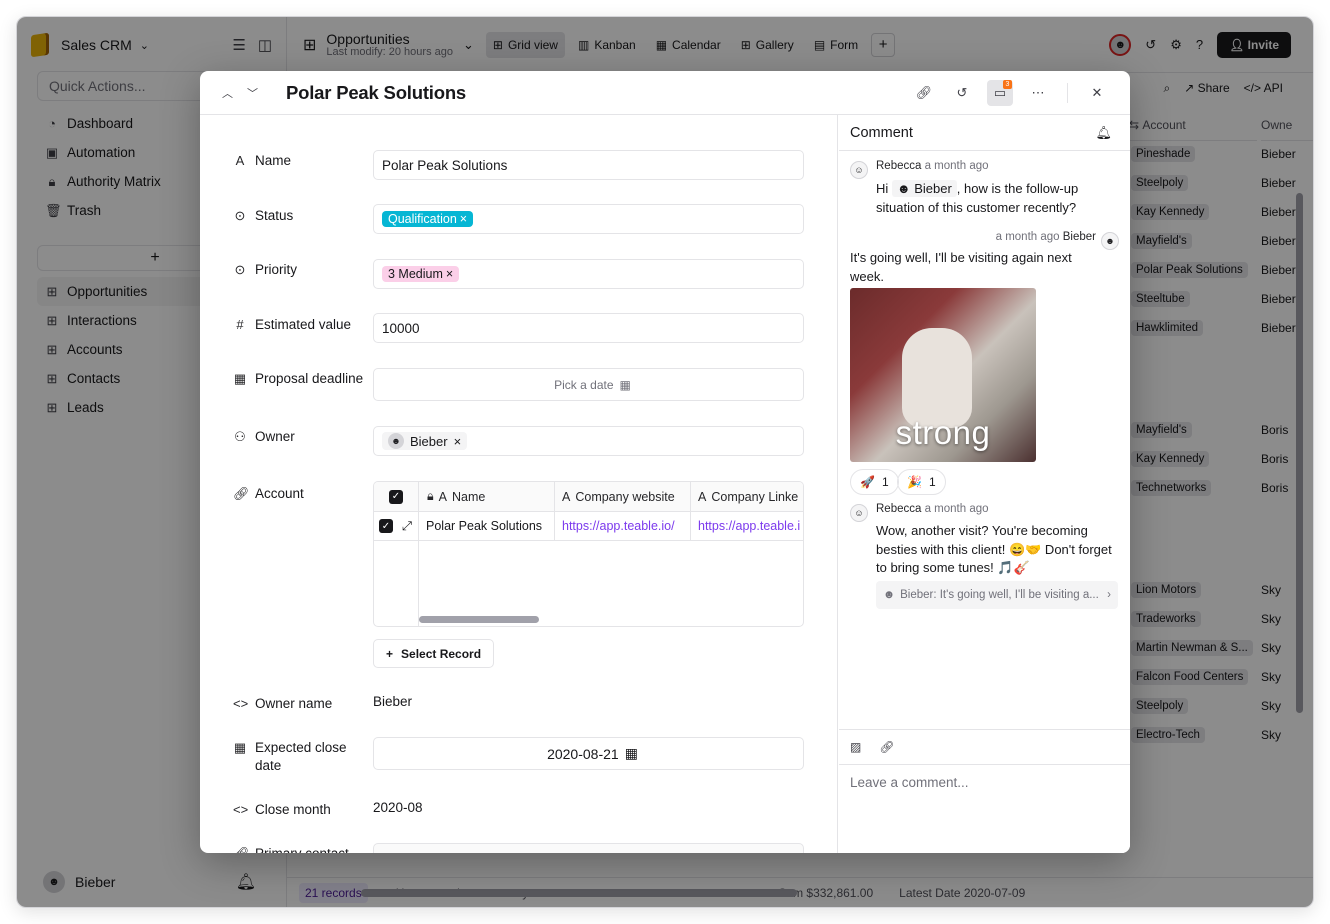 The image size is (1330, 924). I want to click on formula-icon: <>, so click(241, 703).